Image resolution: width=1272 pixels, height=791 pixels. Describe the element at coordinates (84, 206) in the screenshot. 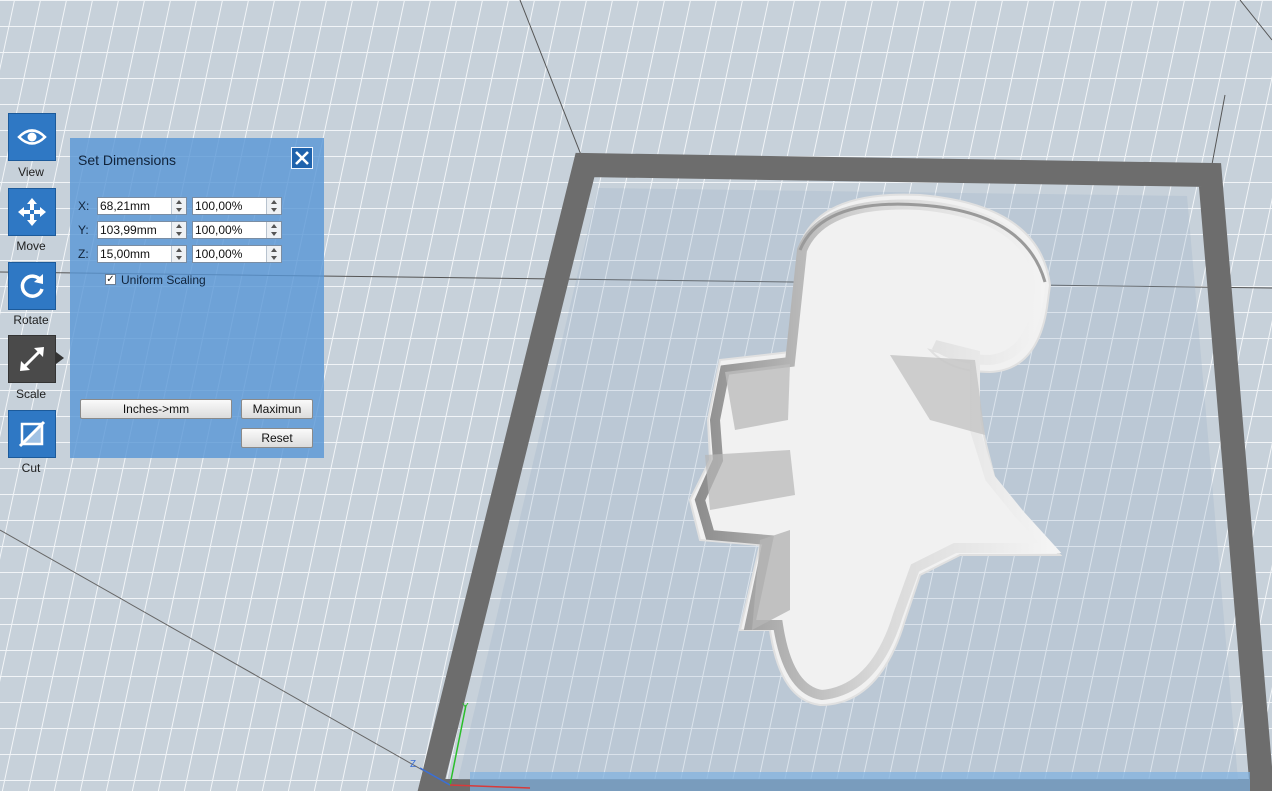

I see `axis-label-x: X:` at that location.